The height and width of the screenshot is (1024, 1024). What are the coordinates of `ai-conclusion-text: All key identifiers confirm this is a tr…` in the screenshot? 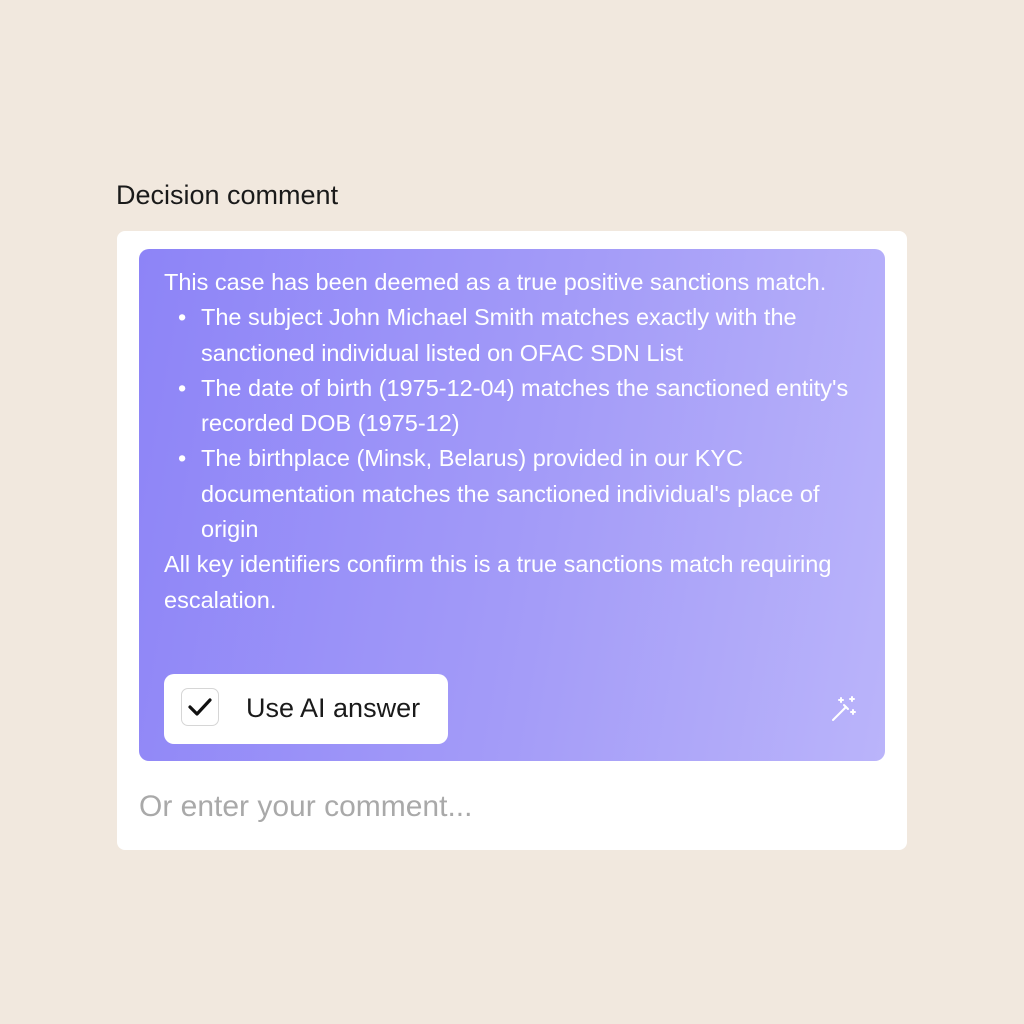 It's located at (498, 582).